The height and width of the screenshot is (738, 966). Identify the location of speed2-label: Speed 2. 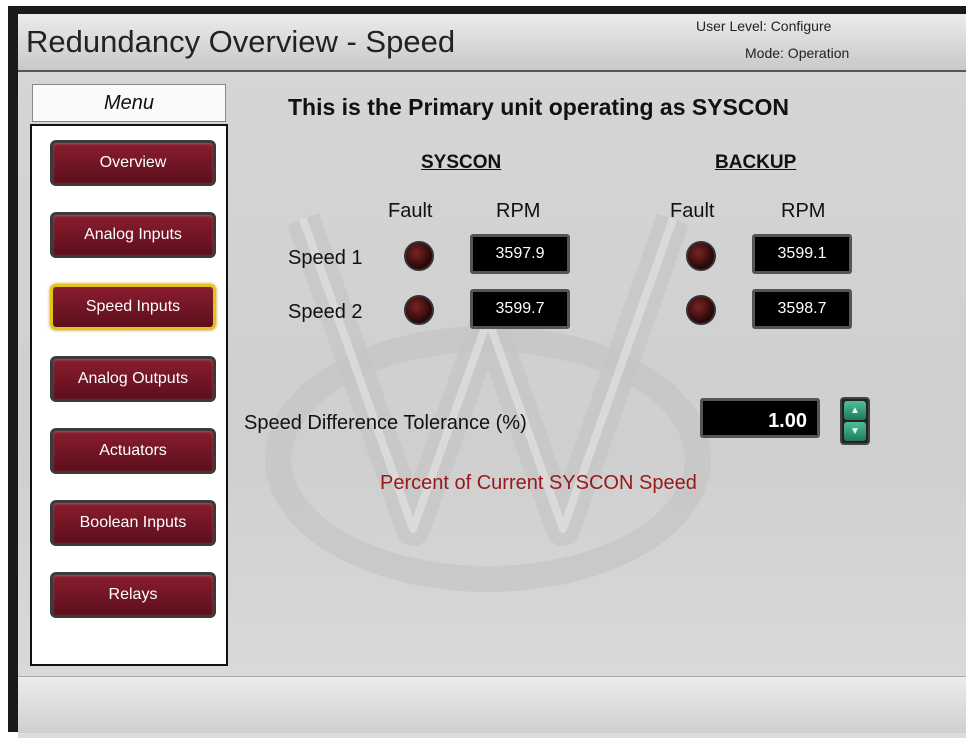
(325, 312).